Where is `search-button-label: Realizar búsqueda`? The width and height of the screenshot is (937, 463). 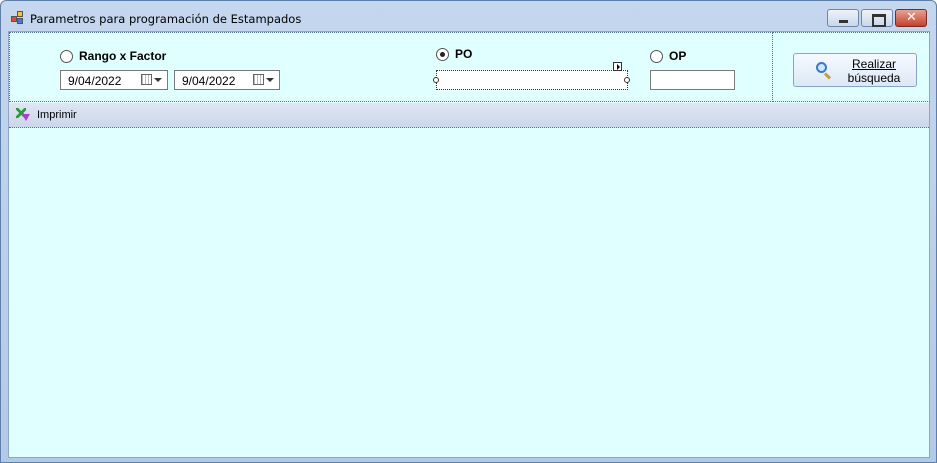
search-button-label: Realizar búsqueda is located at coordinates (874, 71).